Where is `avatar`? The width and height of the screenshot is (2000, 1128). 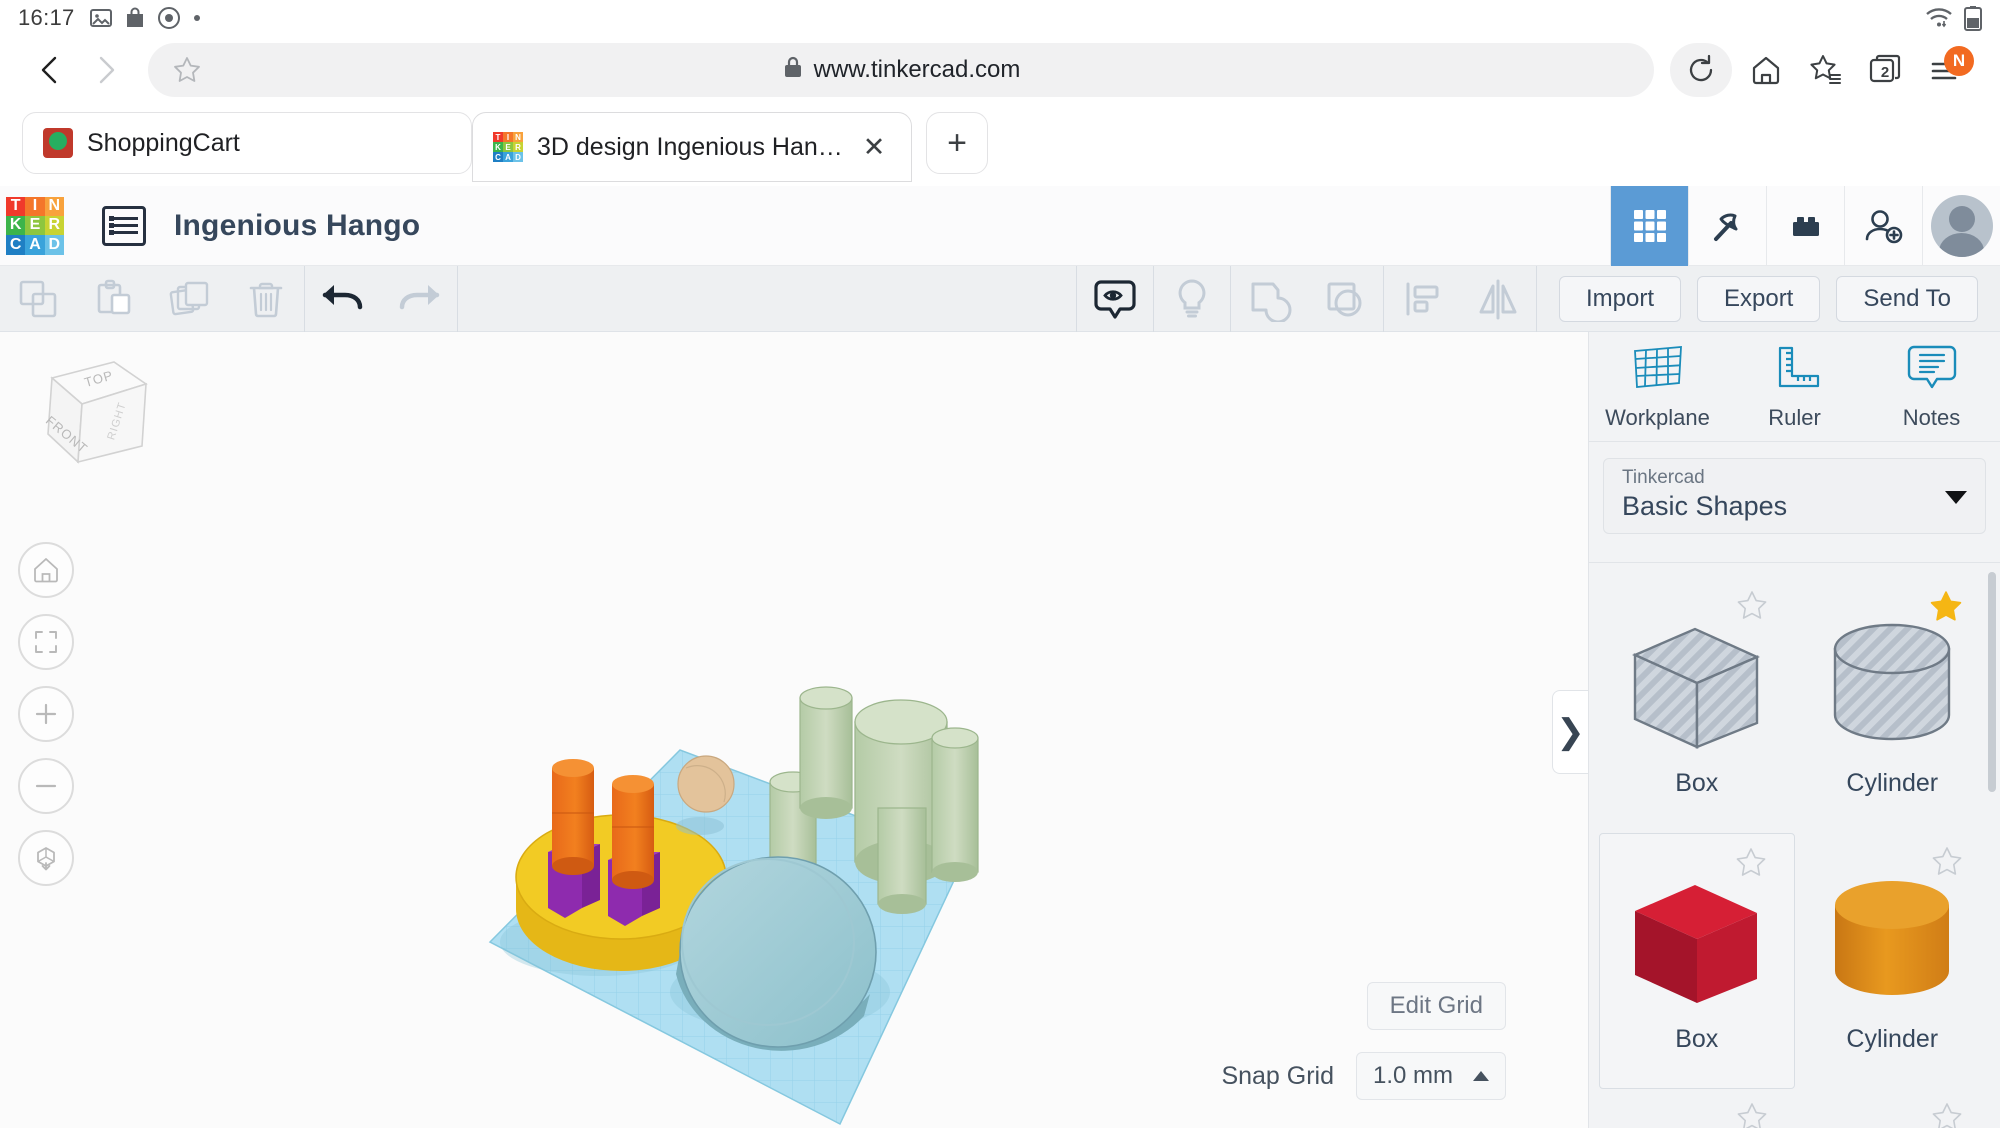 avatar is located at coordinates (1961, 225).